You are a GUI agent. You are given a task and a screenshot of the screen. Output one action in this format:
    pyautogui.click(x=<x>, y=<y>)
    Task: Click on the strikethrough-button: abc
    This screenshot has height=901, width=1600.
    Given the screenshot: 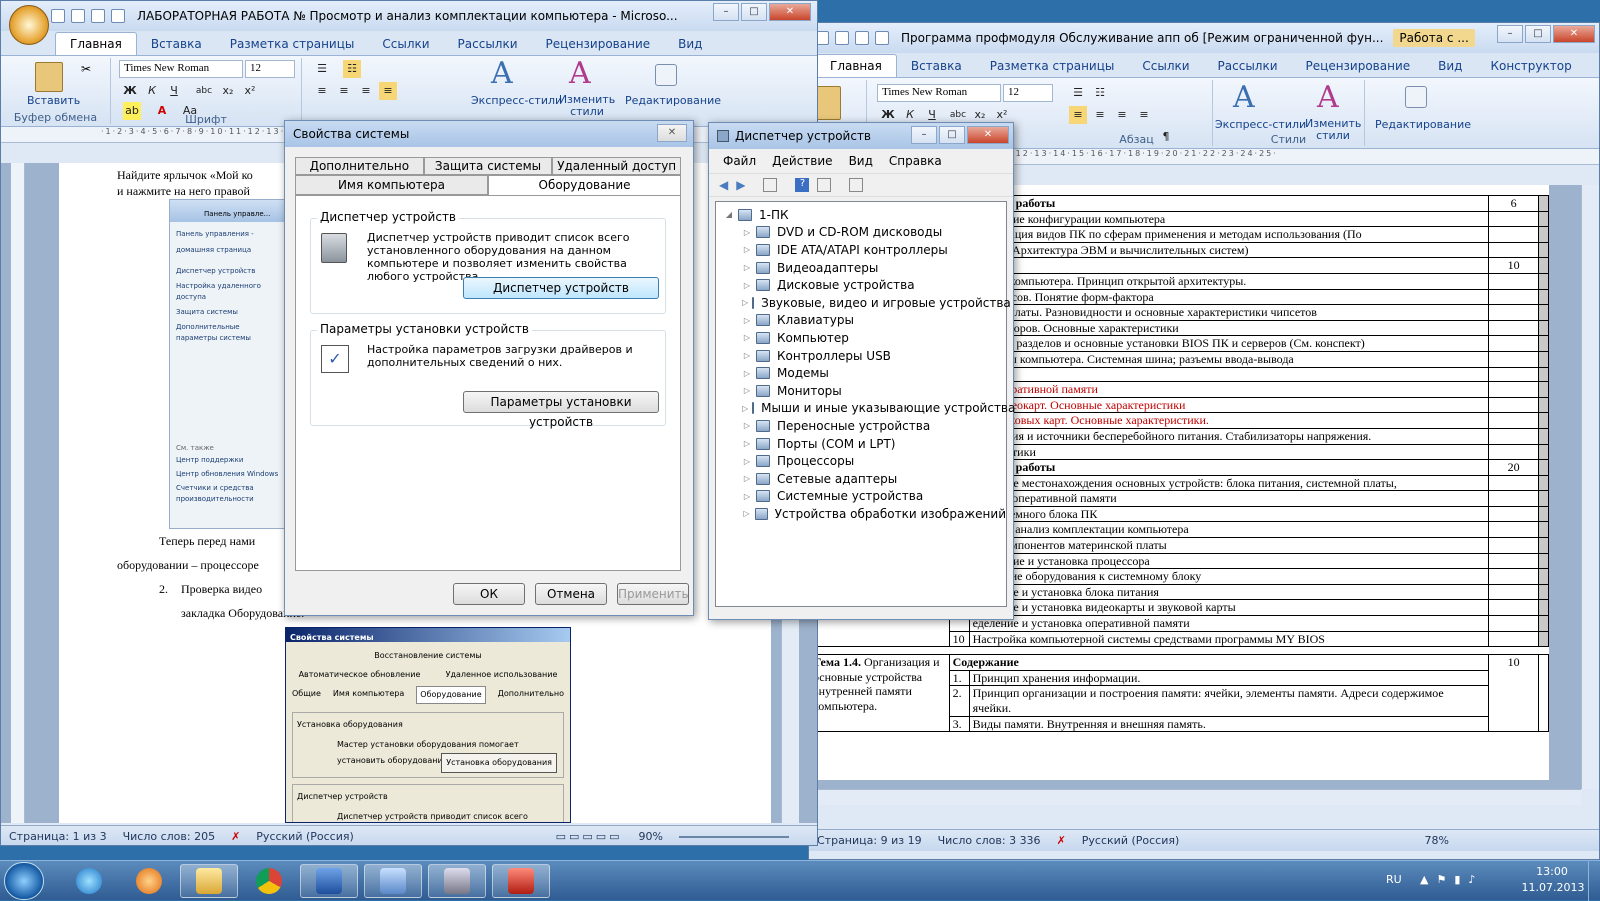 What is the action you would take?
    pyautogui.click(x=204, y=91)
    